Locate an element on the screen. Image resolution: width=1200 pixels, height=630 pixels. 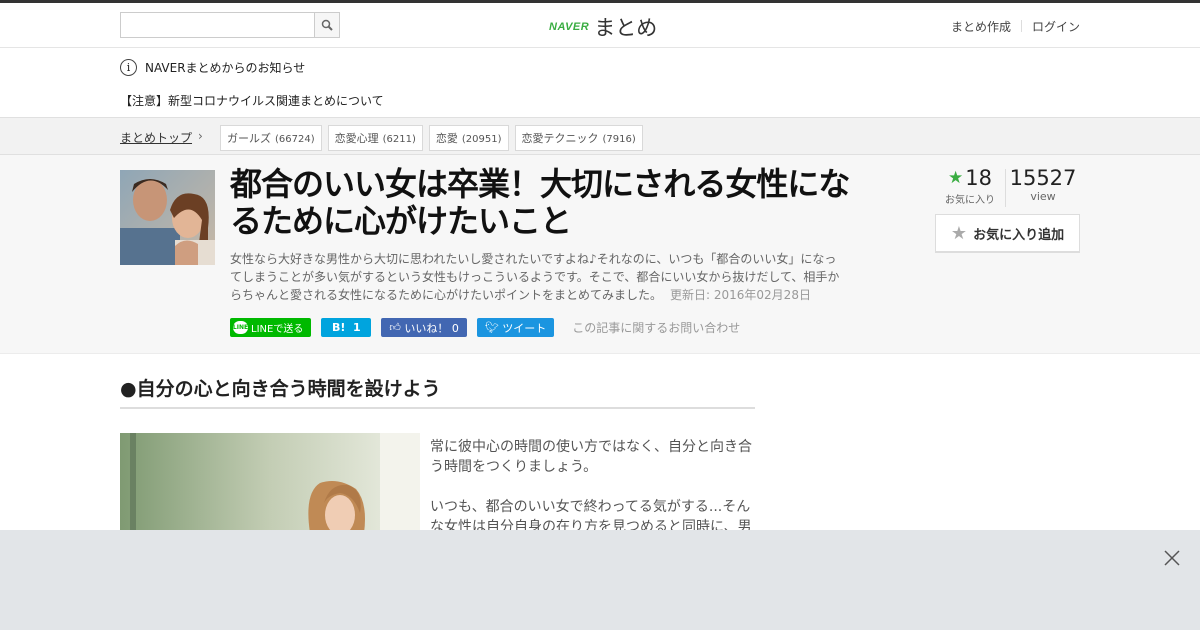
site-logo: NAVER まとめ is located at coordinates (603, 27).